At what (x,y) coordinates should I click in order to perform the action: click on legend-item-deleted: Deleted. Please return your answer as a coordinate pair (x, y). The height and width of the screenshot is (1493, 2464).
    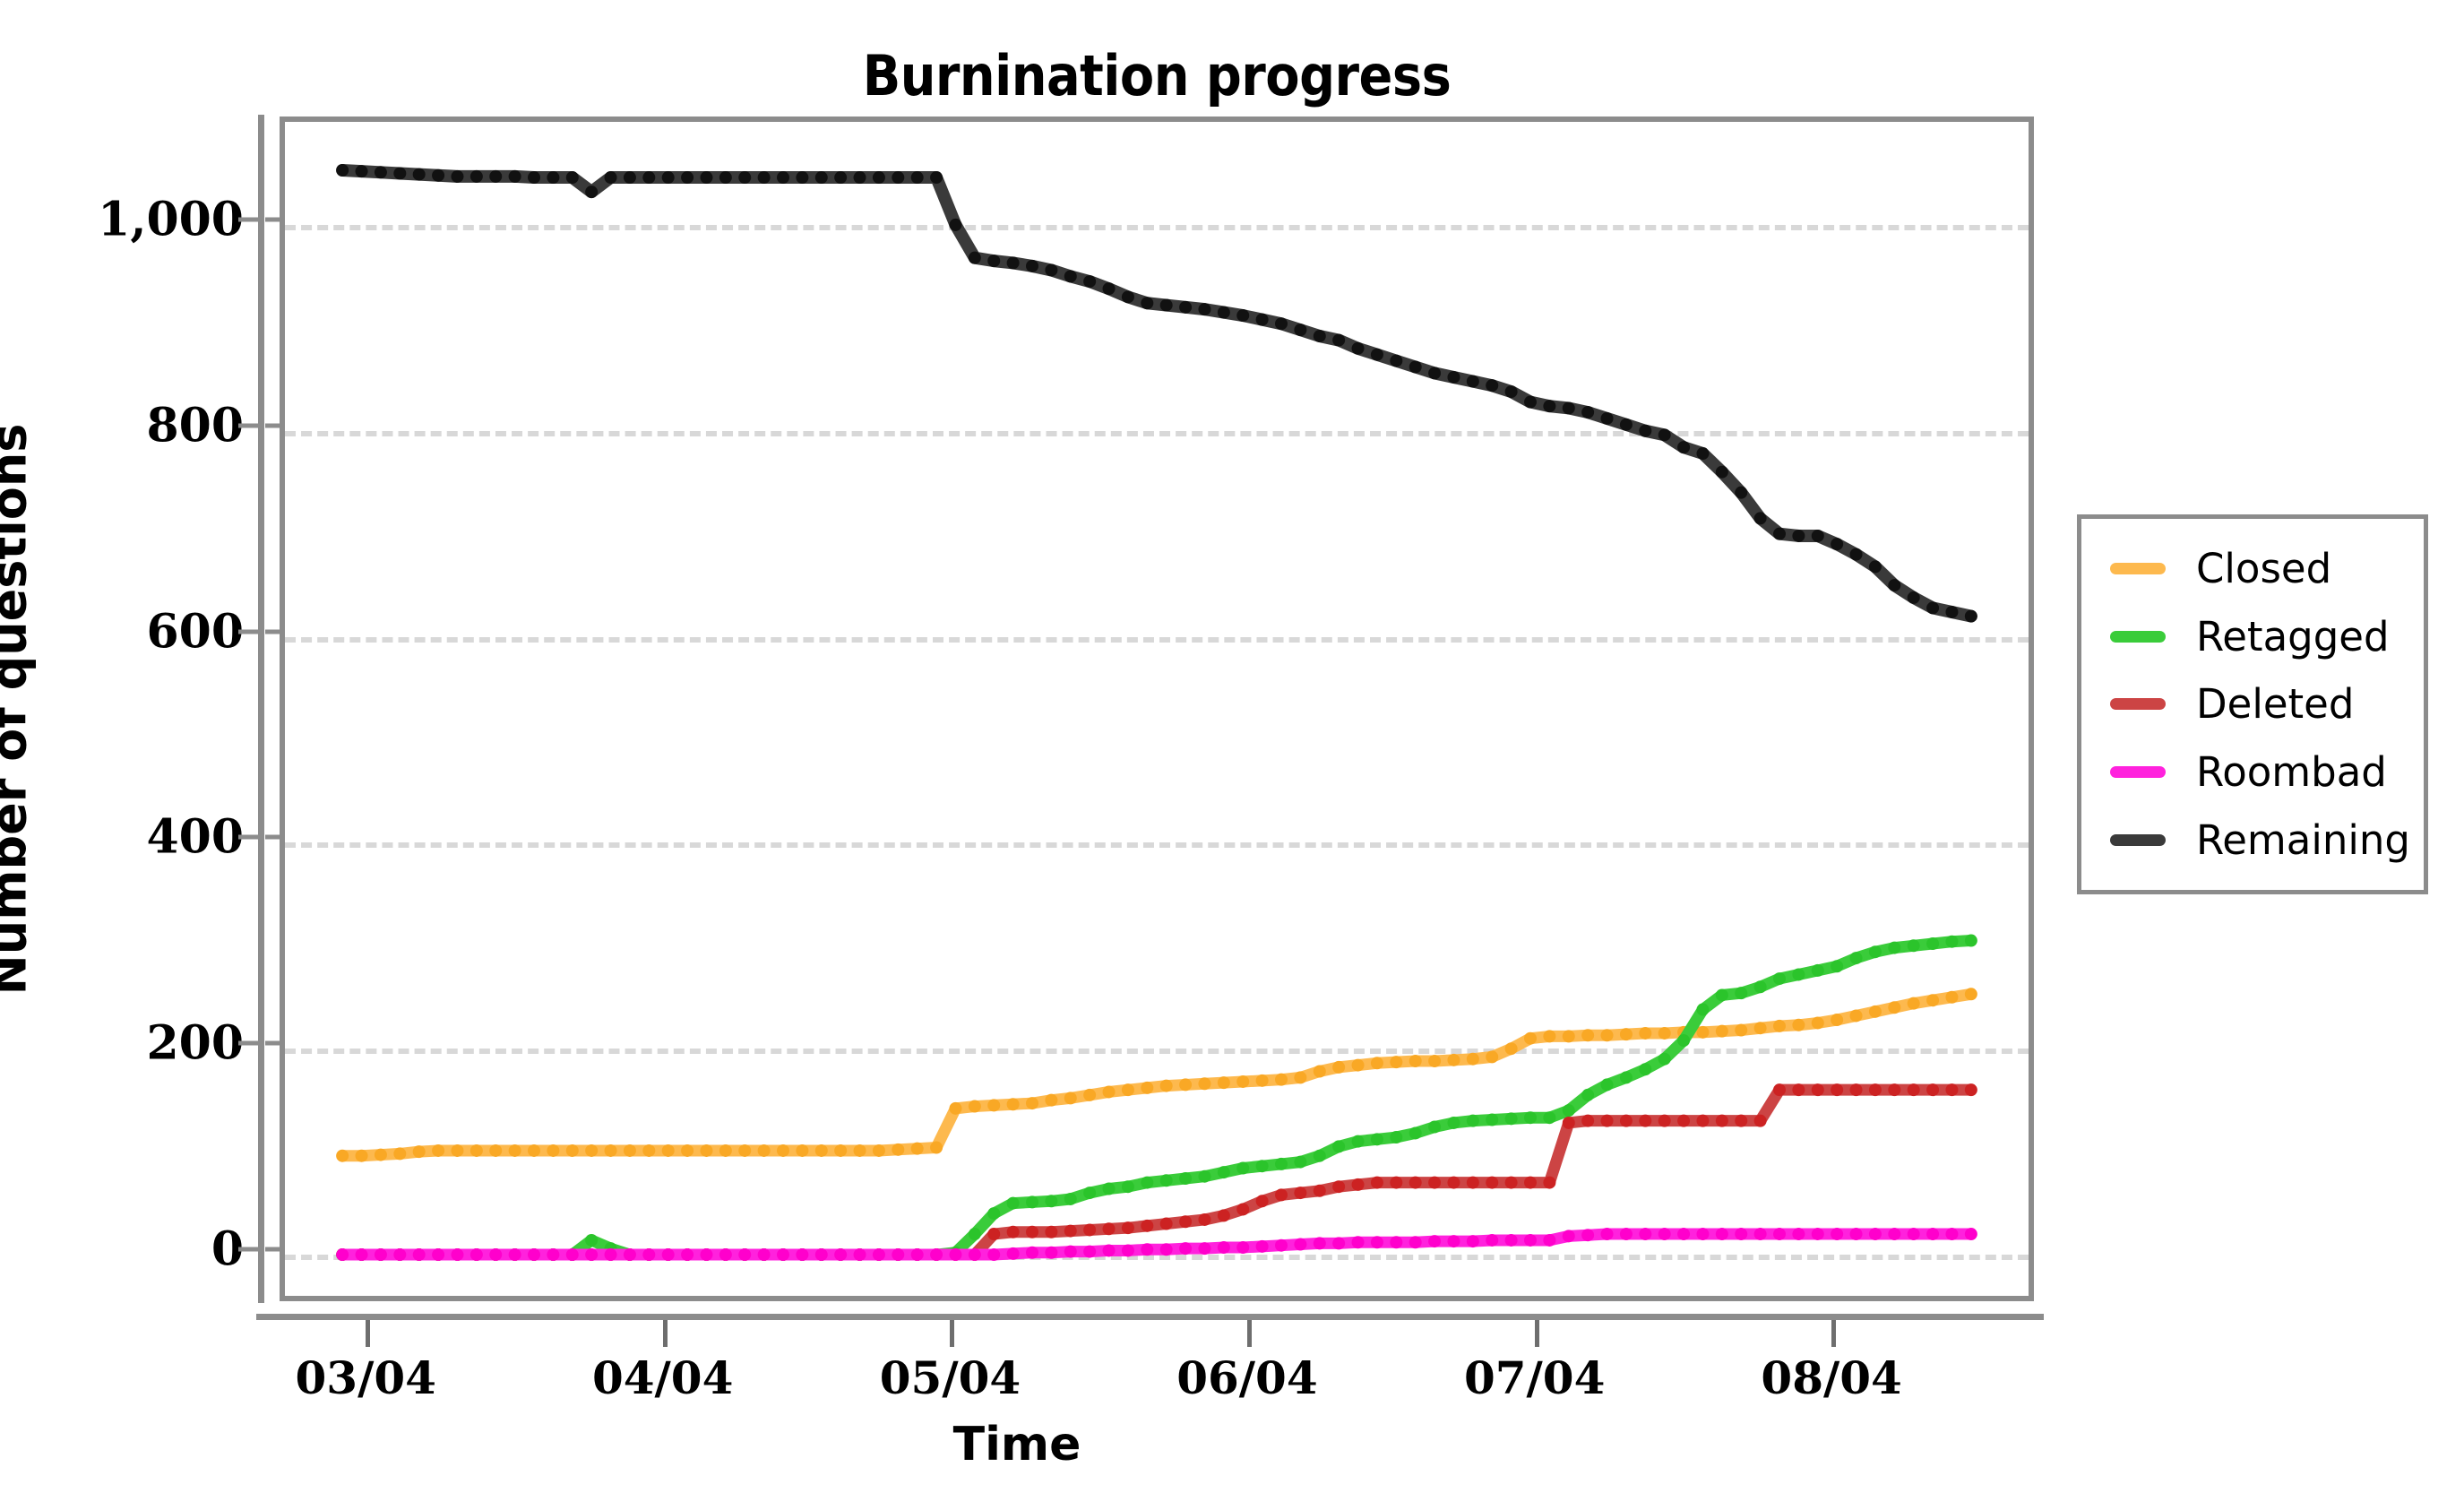
    Looking at the image, I should click on (2253, 704).